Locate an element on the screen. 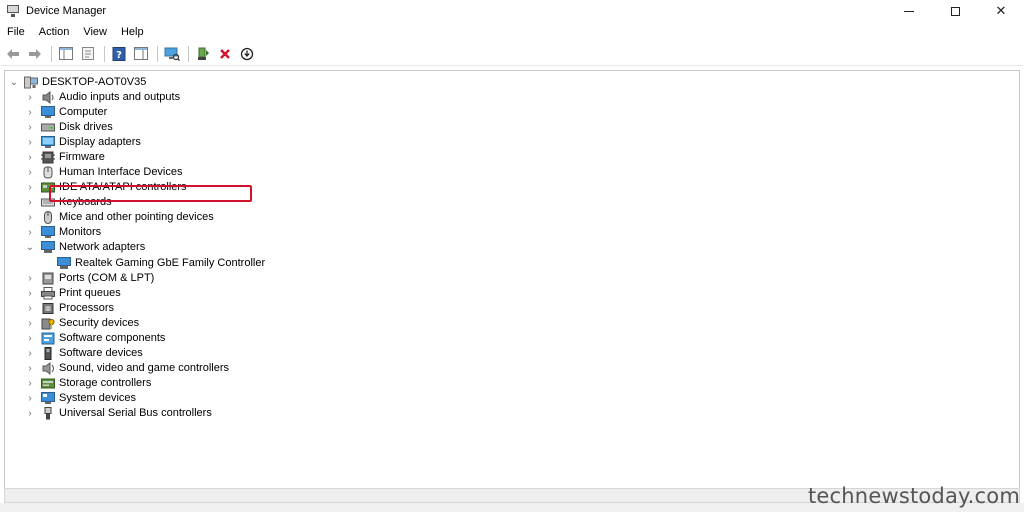  window-controls: ✕ is located at coordinates (955, 11).